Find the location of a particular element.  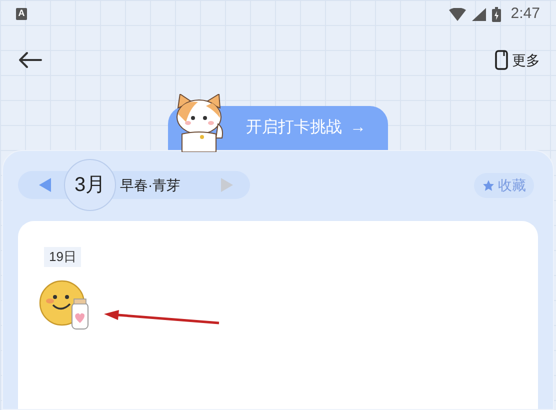

annotation-arrow-icon is located at coordinates (162, 317).